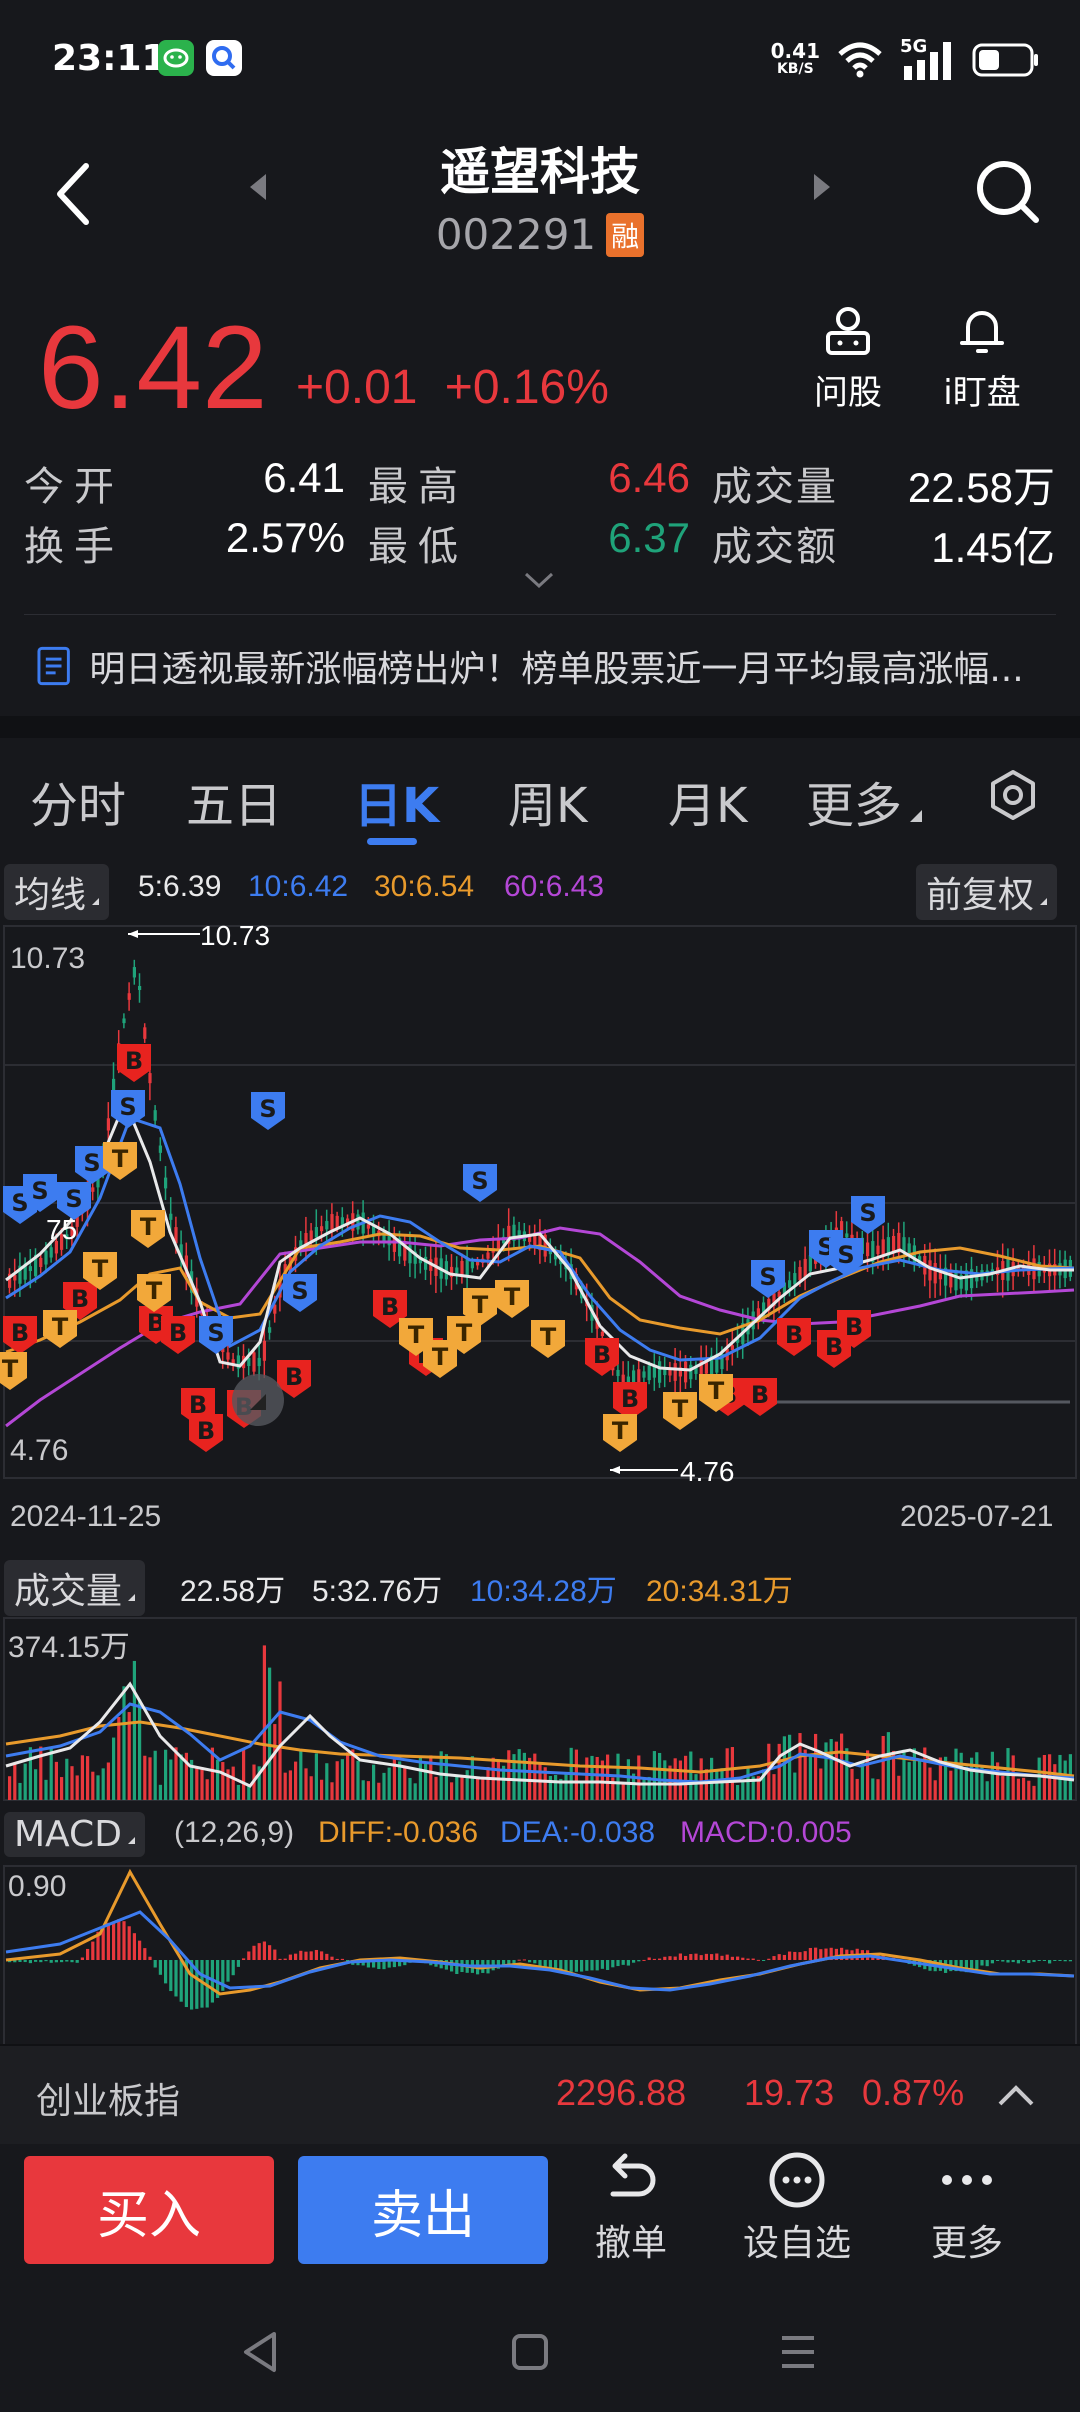 Image resolution: width=1080 pixels, height=2412 pixels. Describe the element at coordinates (74, 547) in the screenshot. I see `turnover-label: 换手` at that location.